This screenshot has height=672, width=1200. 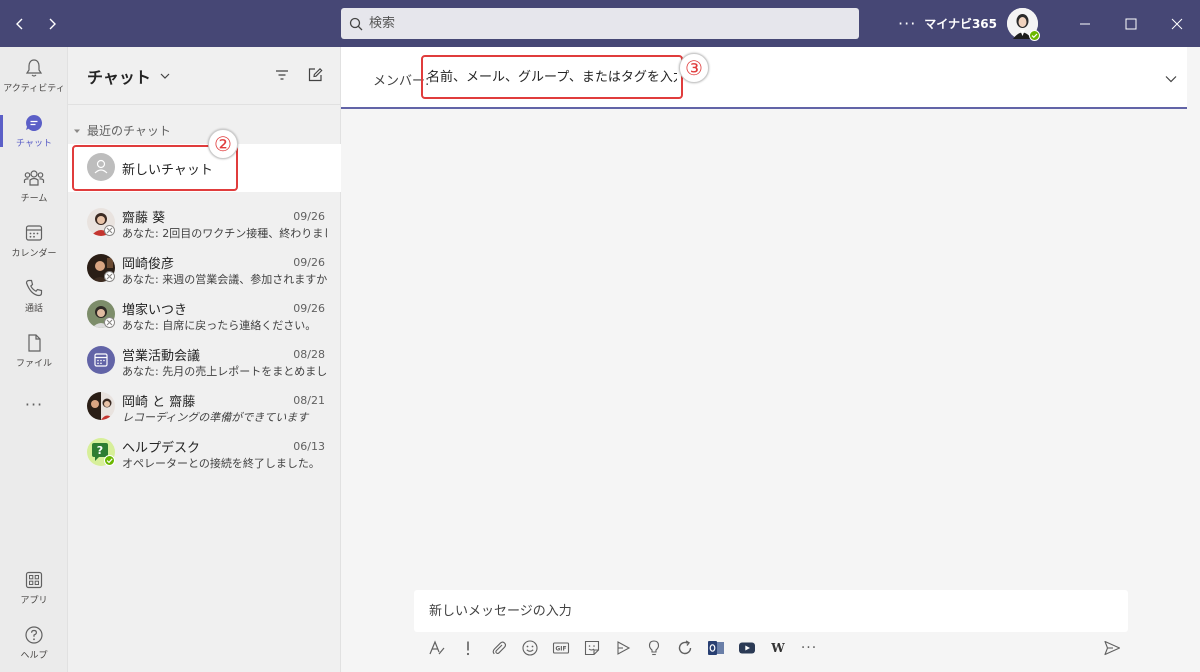 What do you see at coordinates (34, 296) in the screenshot?
I see `rail-item-calls: 通話` at bounding box center [34, 296].